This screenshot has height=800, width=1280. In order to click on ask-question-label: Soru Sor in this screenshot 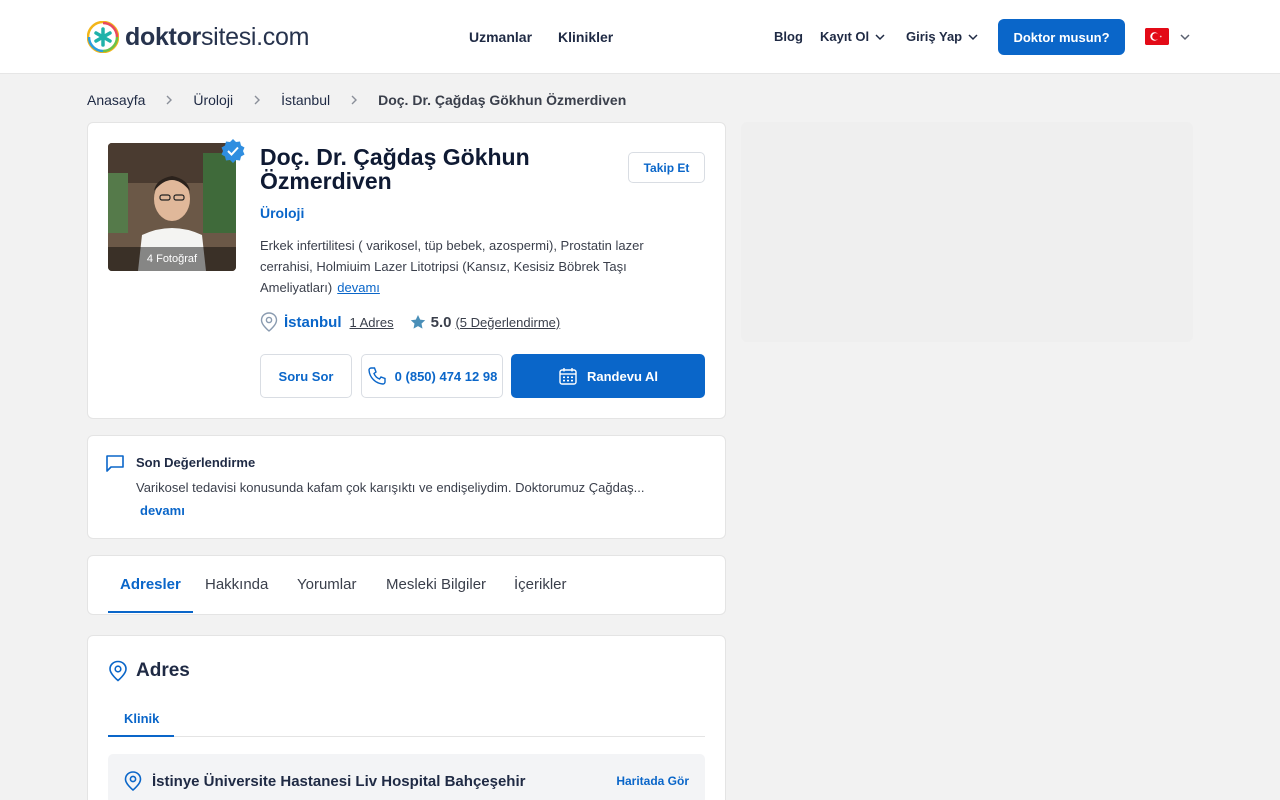, I will do `click(306, 376)`.